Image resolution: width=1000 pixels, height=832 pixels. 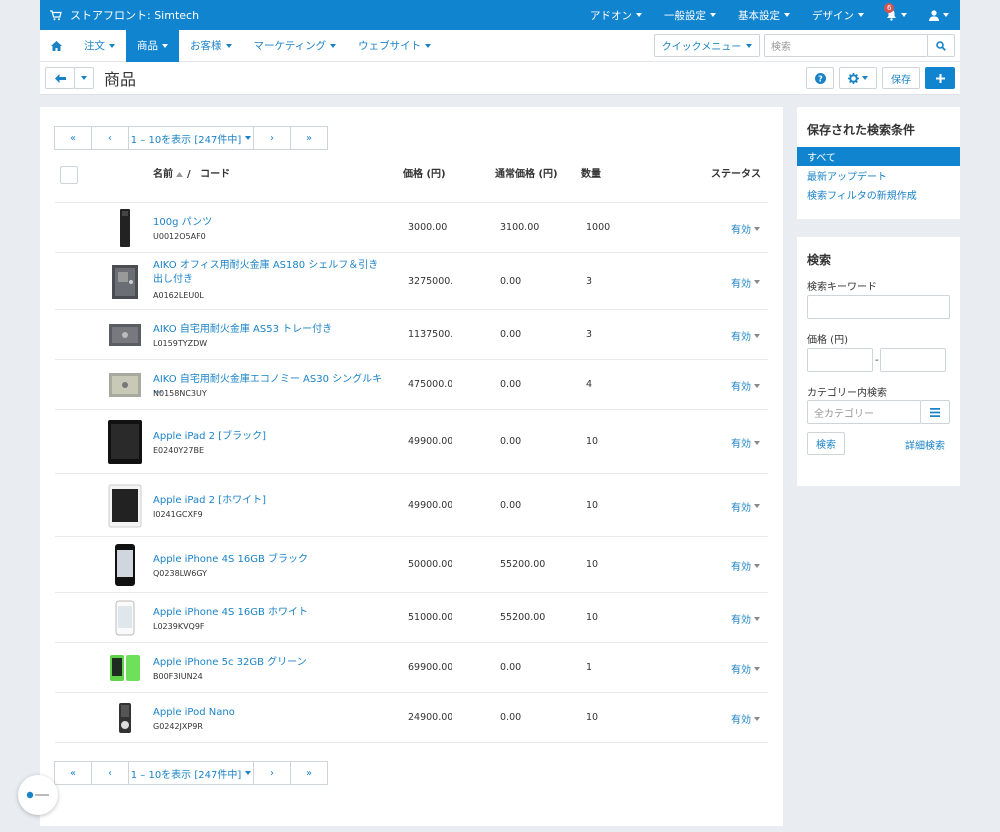 I want to click on product-price: 1137500.0, so click(x=430, y=334).